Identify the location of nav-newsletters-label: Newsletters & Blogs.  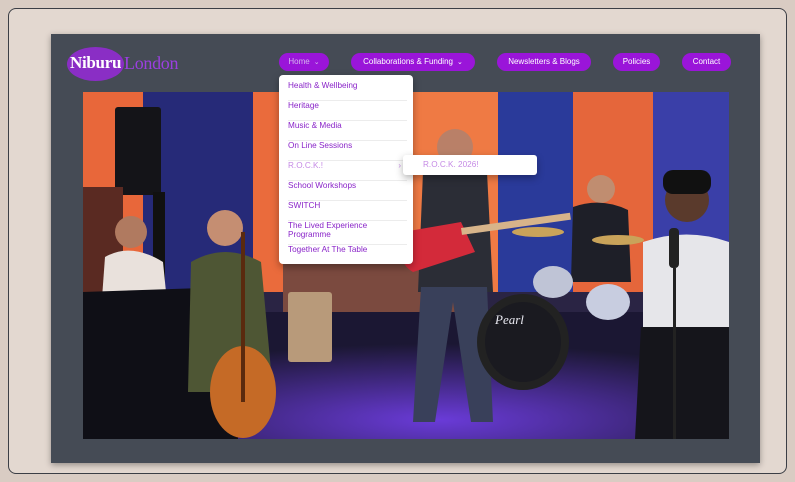
(544, 61).